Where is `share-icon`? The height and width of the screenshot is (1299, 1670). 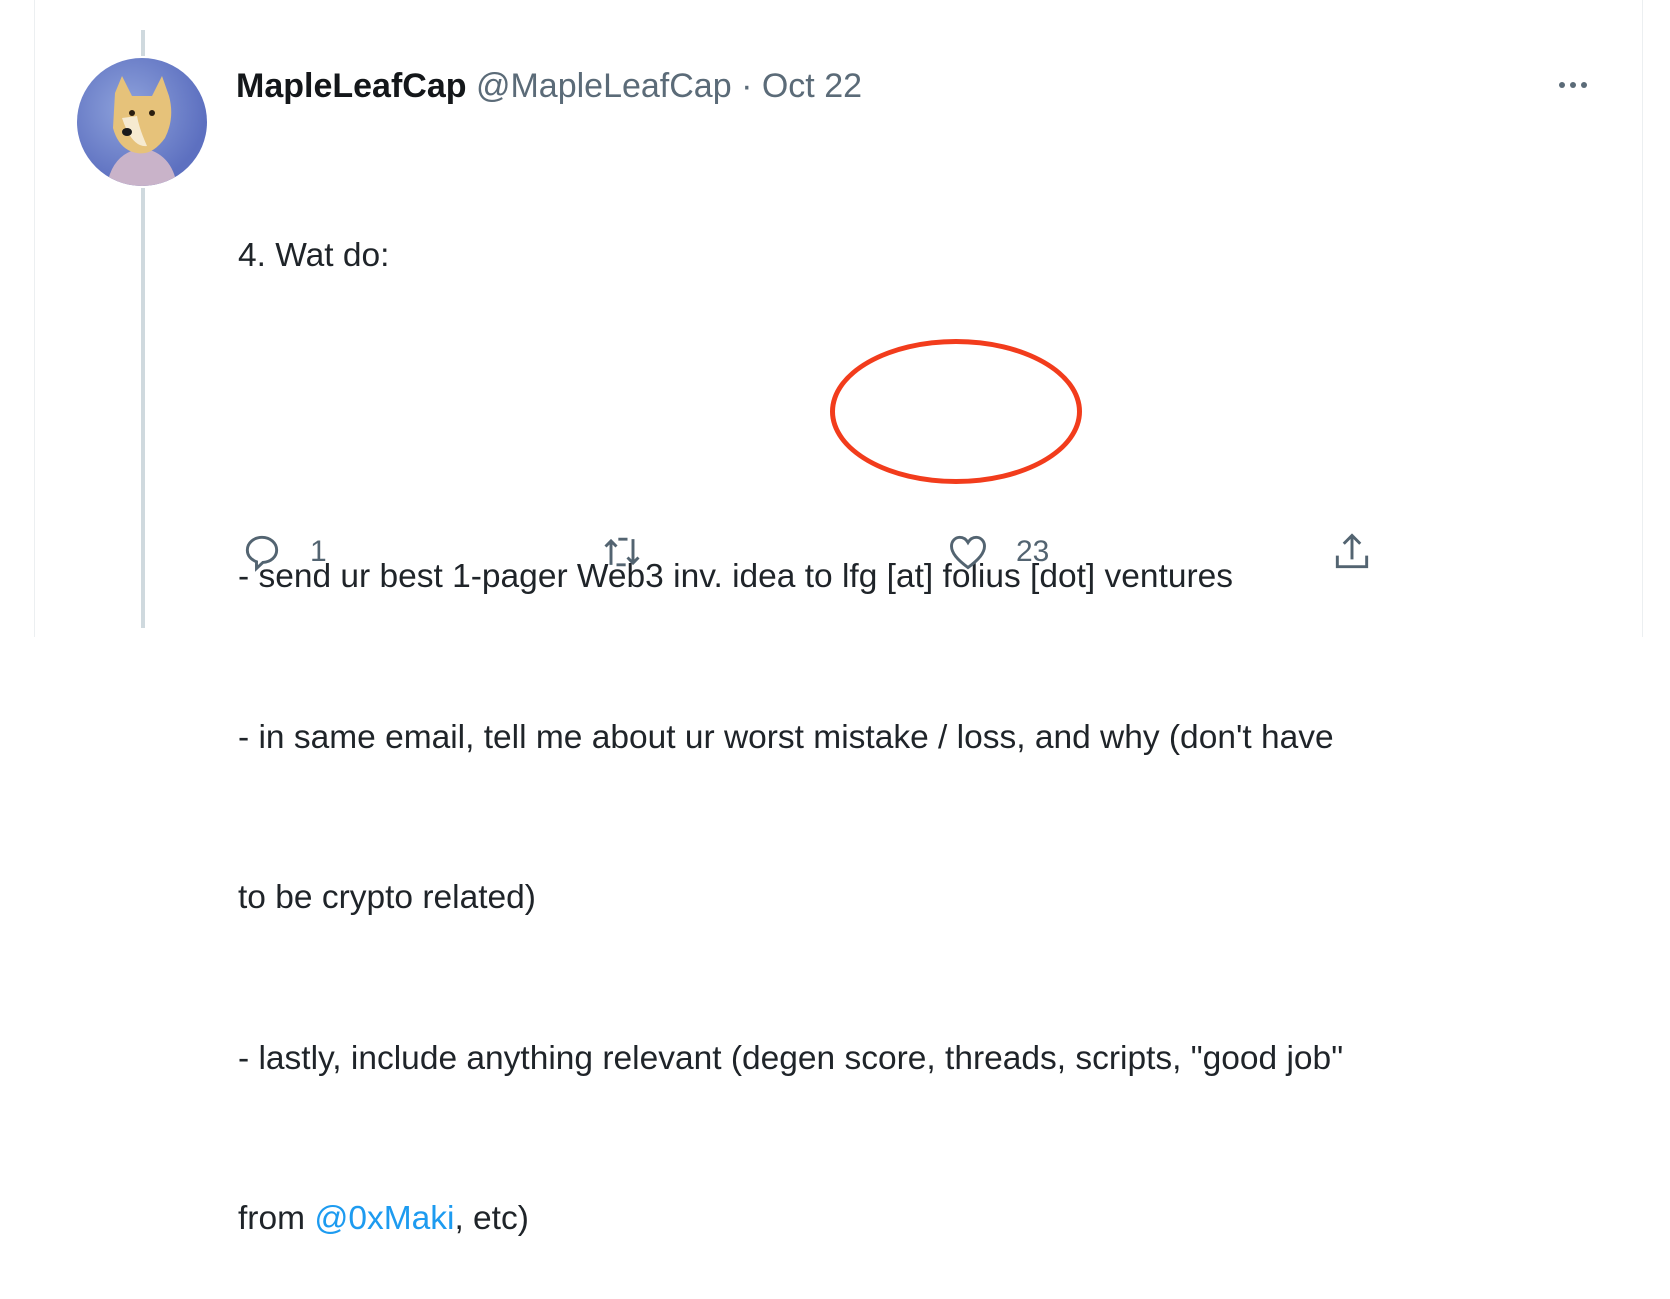
share-icon is located at coordinates (1352, 551).